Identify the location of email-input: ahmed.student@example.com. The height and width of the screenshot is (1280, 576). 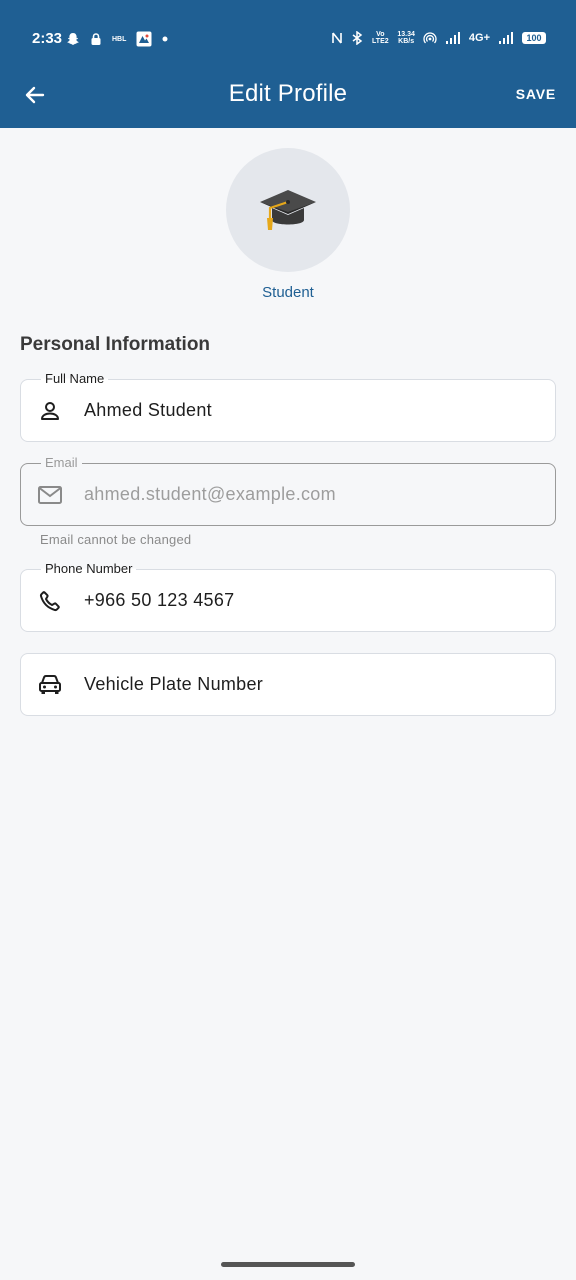
(210, 494).